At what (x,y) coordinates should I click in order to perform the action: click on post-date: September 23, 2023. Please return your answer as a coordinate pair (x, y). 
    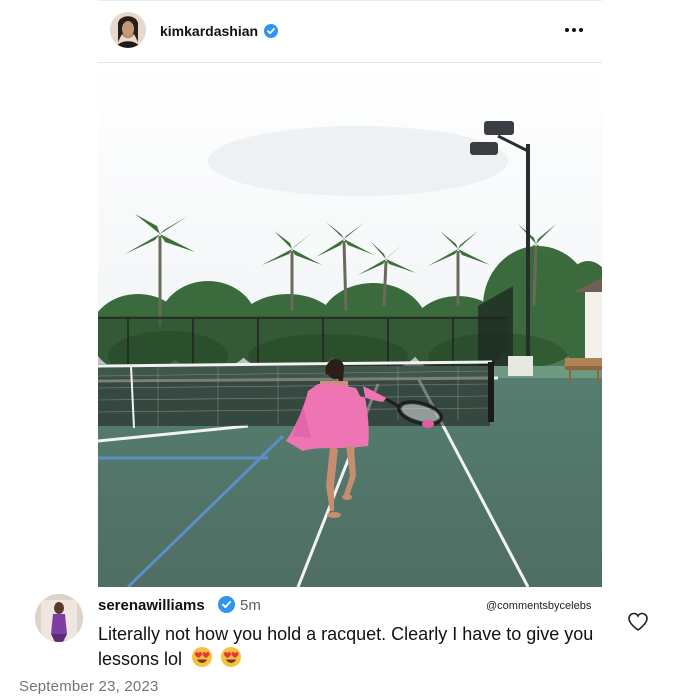
    Looking at the image, I should click on (89, 686).